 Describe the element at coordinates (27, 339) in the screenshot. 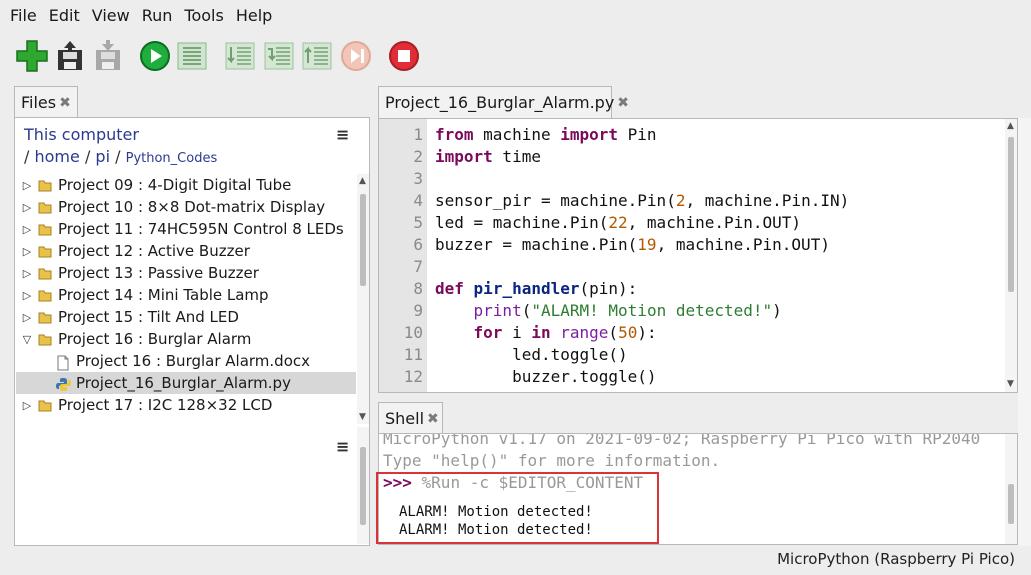

I see `collapse-arrow-icon: ▽` at that location.